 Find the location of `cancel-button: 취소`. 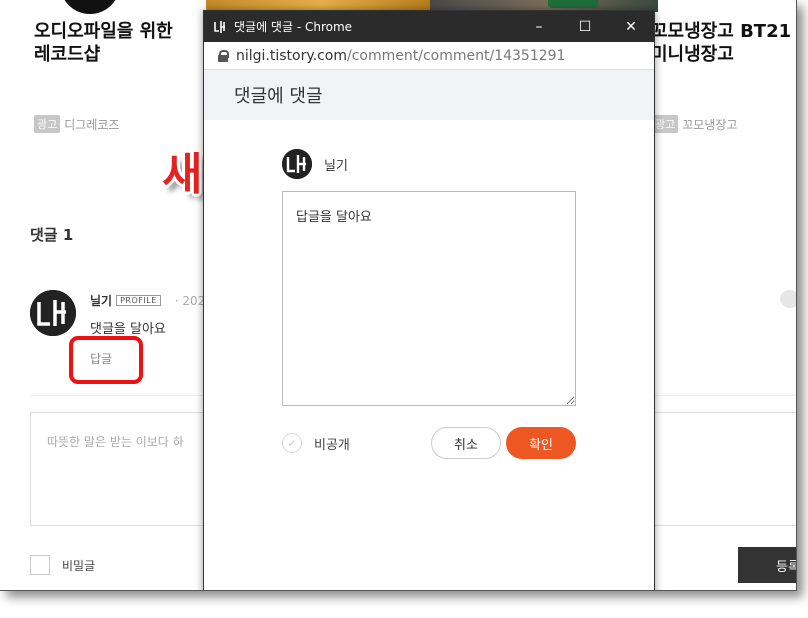

cancel-button: 취소 is located at coordinates (466, 443).